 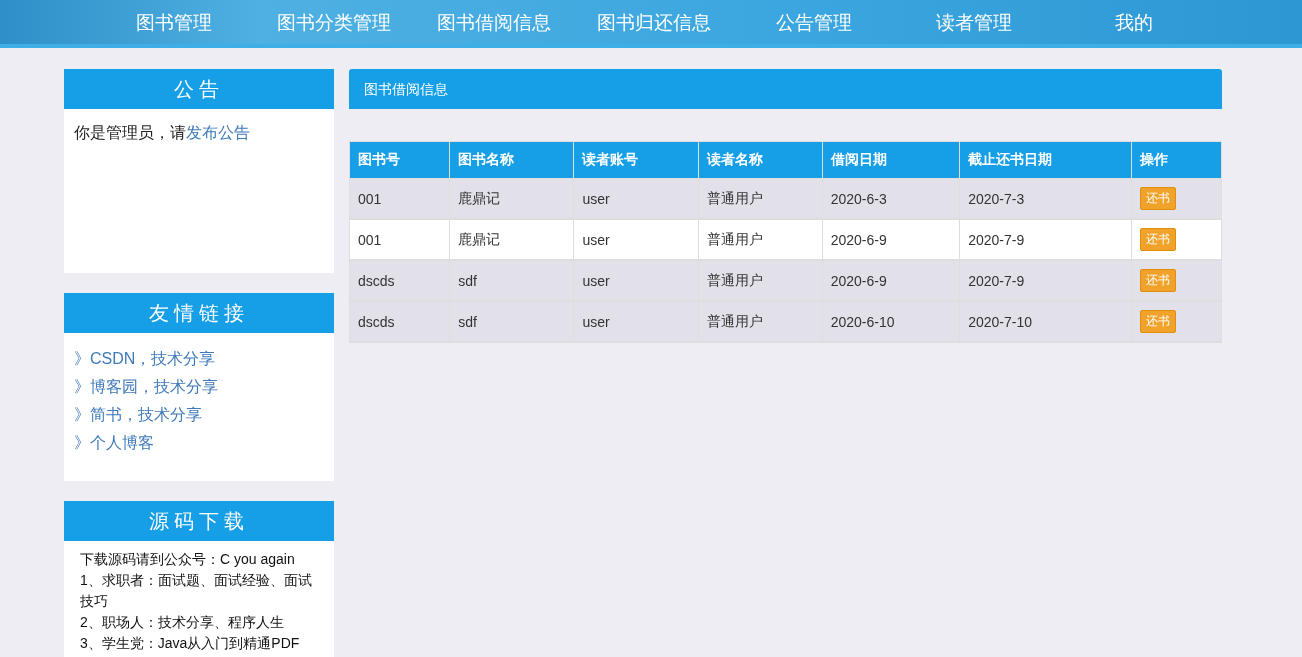 What do you see at coordinates (1176, 160) in the screenshot?
I see `column-header: 操作` at bounding box center [1176, 160].